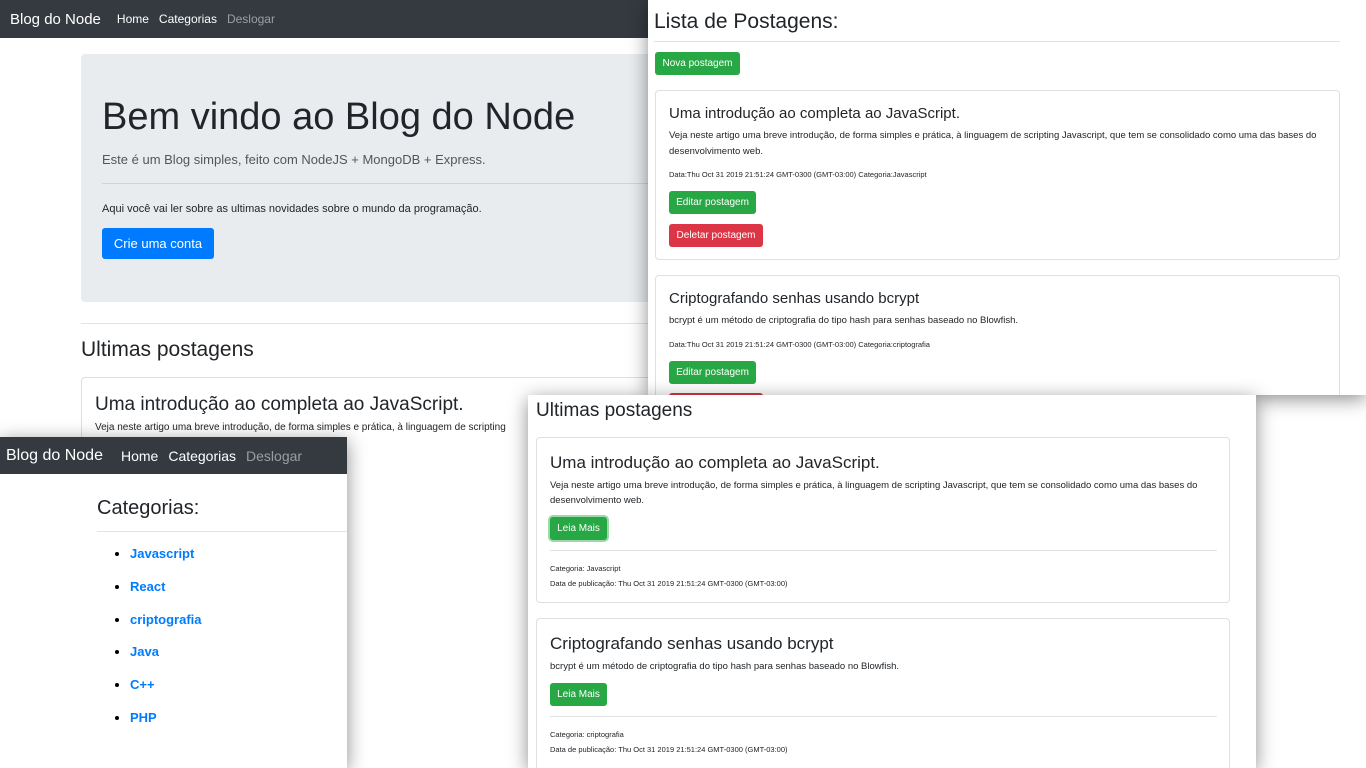 Image resolution: width=1366 pixels, height=768 pixels. What do you see at coordinates (587, 734) in the screenshot?
I see `post-category: Categoria: criptografia` at bounding box center [587, 734].